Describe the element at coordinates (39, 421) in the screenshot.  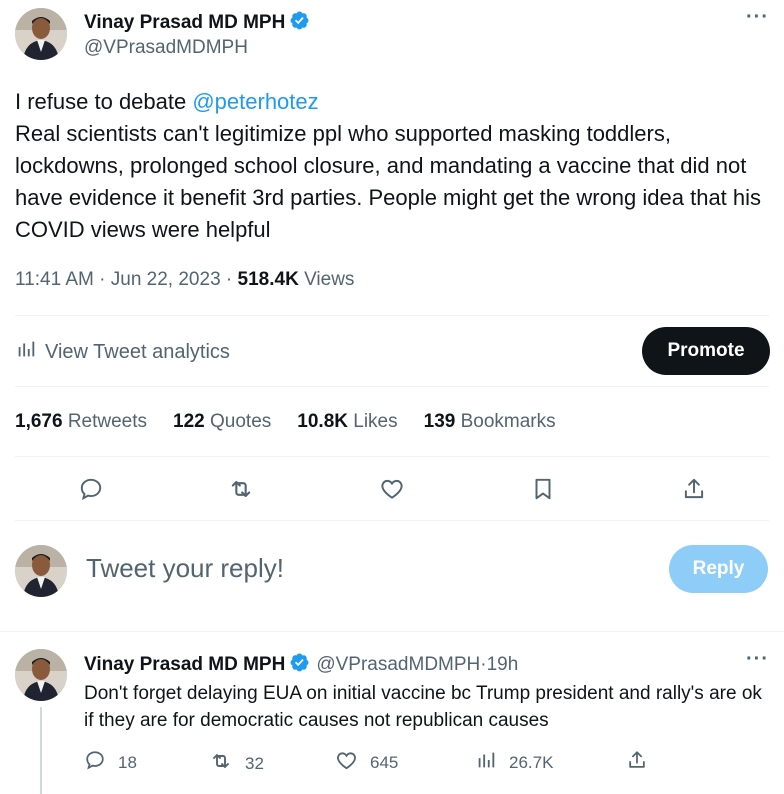
I see `retweets-count: 1,676` at that location.